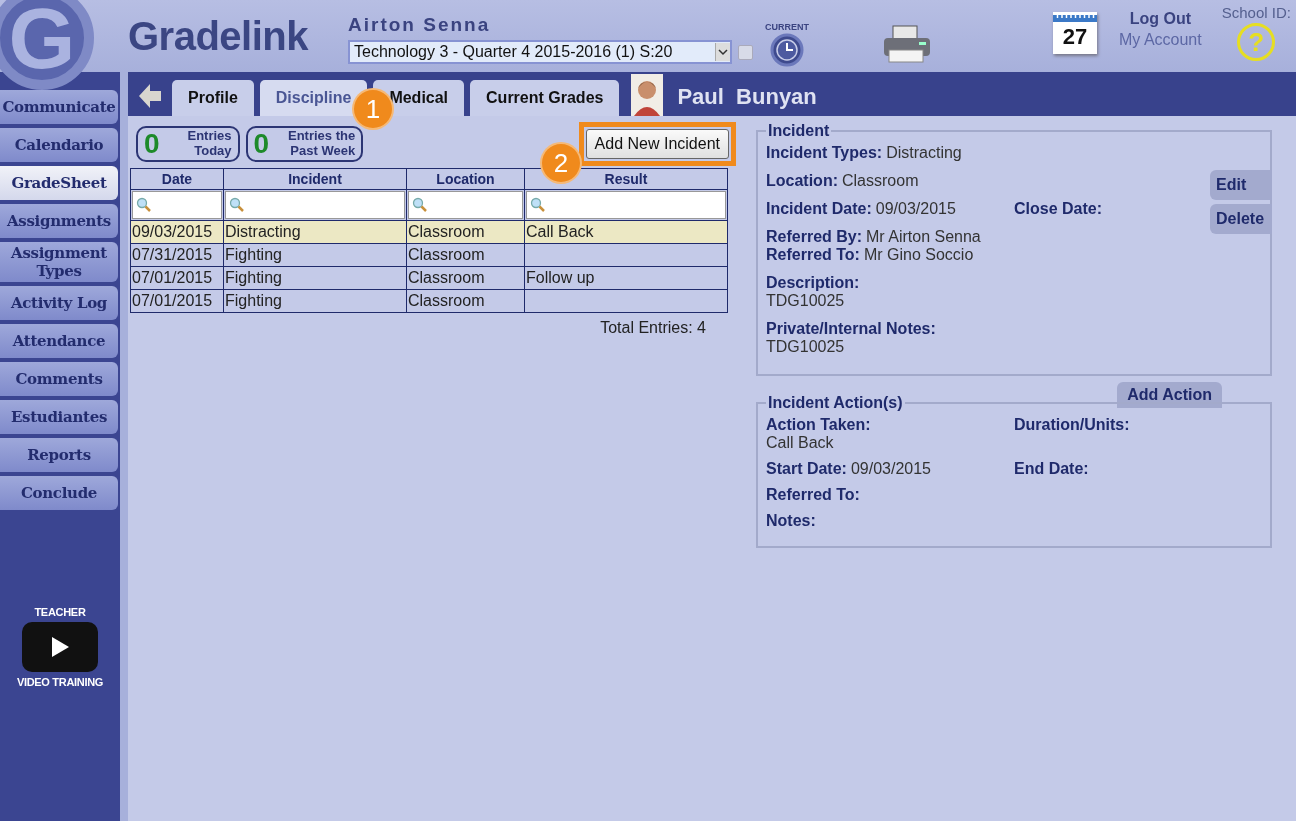 The width and height of the screenshot is (1296, 821). I want to click on logo-text: Gradelink, so click(218, 36).